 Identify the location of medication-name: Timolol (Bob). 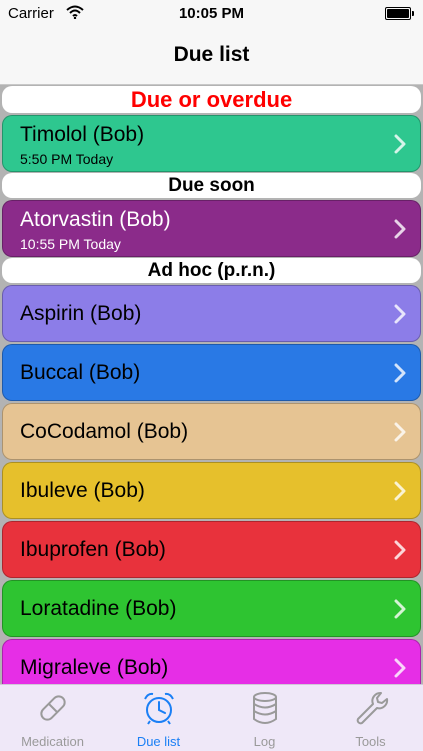
(82, 134).